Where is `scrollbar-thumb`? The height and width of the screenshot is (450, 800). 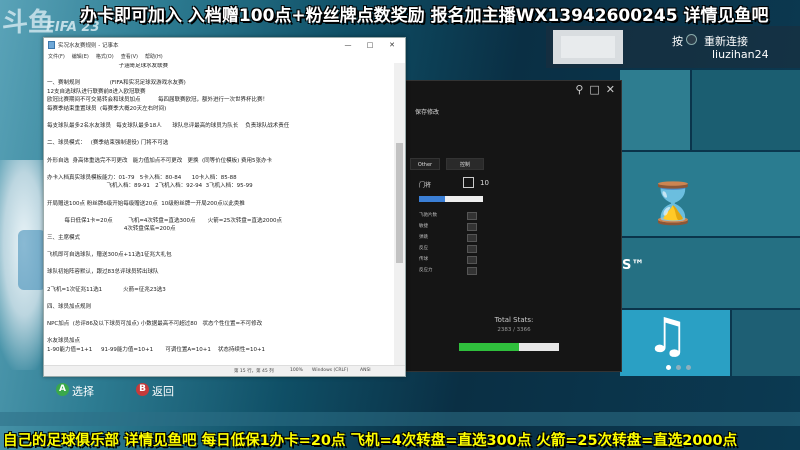
scrollbar-thumb is located at coordinates (399, 203).